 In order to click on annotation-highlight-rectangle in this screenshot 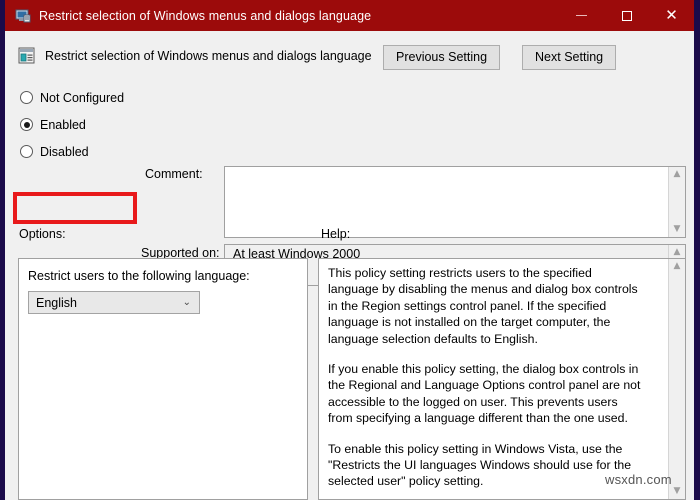, I will do `click(75, 208)`.